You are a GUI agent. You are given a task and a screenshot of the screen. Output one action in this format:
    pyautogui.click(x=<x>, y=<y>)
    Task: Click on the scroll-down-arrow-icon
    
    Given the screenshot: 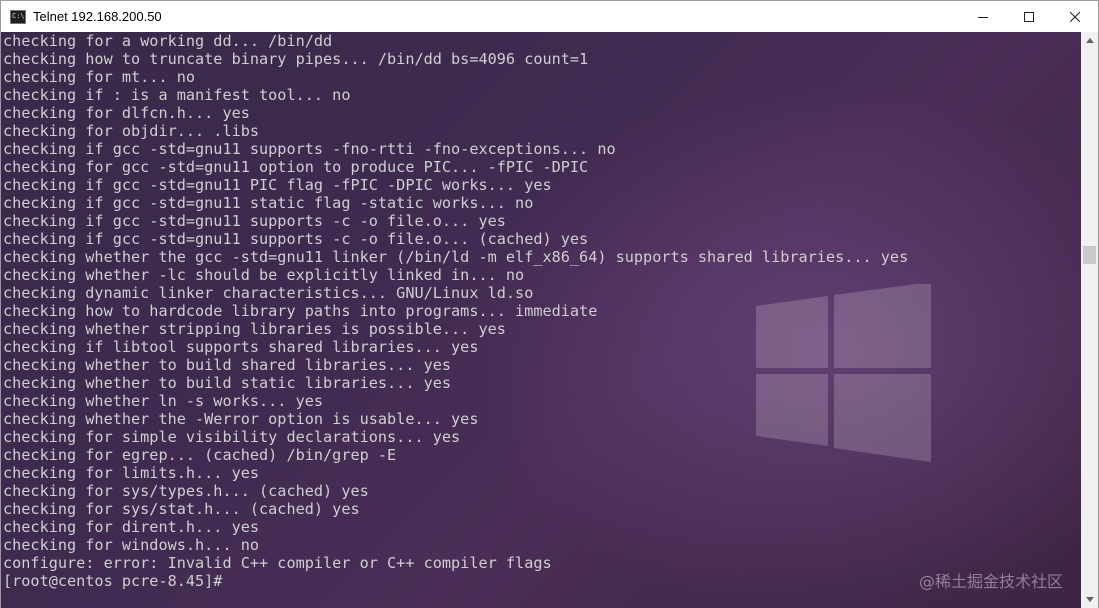 What is the action you would take?
    pyautogui.click(x=1089, y=599)
    